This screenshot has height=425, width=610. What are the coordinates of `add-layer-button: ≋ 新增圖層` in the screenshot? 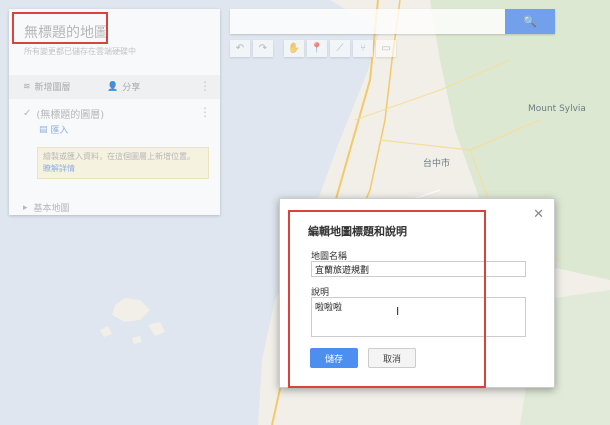 It's located at (47, 87).